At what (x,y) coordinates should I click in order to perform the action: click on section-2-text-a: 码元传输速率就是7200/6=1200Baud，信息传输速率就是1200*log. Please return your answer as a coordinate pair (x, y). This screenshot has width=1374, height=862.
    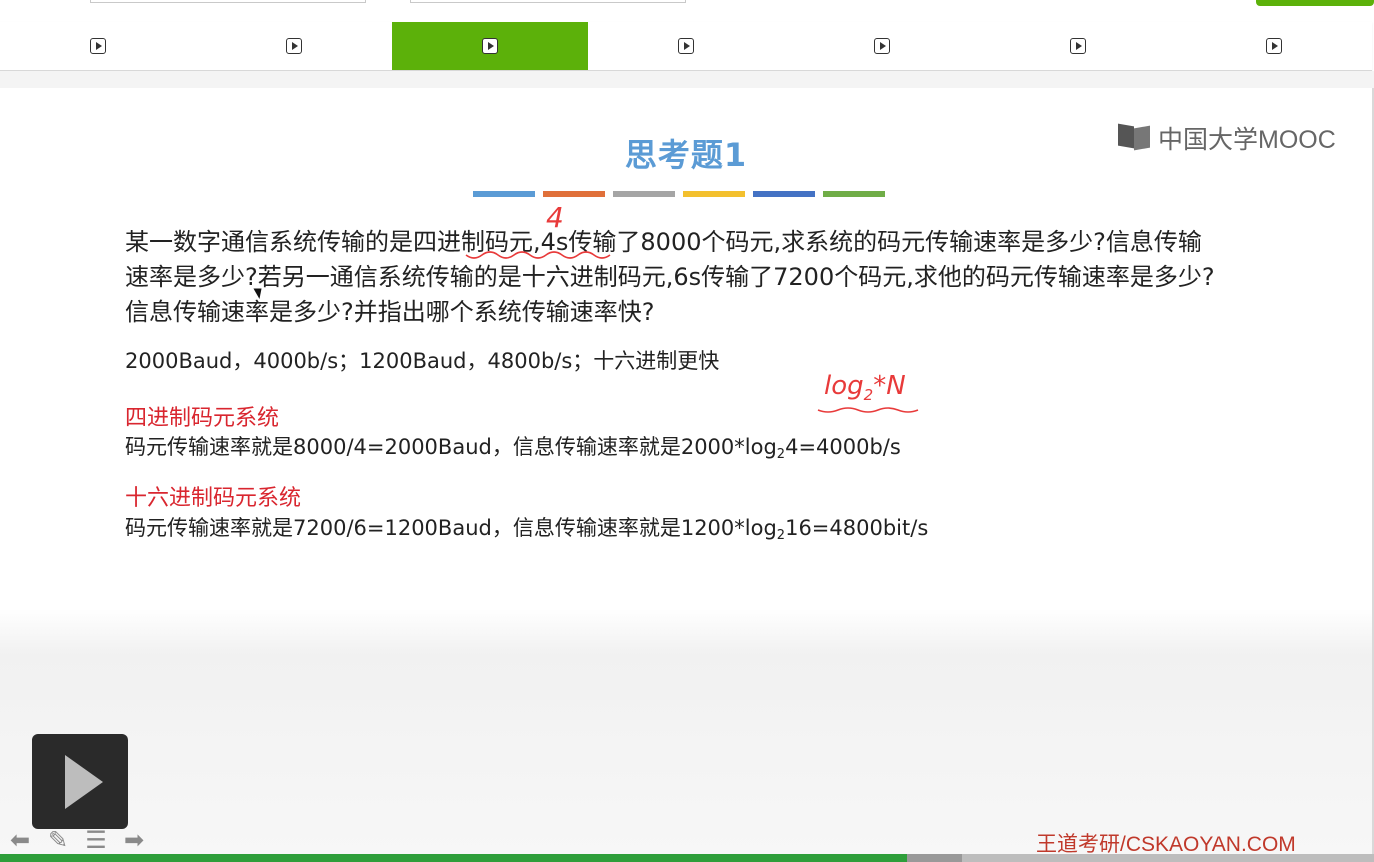
    Looking at the image, I should click on (451, 528).